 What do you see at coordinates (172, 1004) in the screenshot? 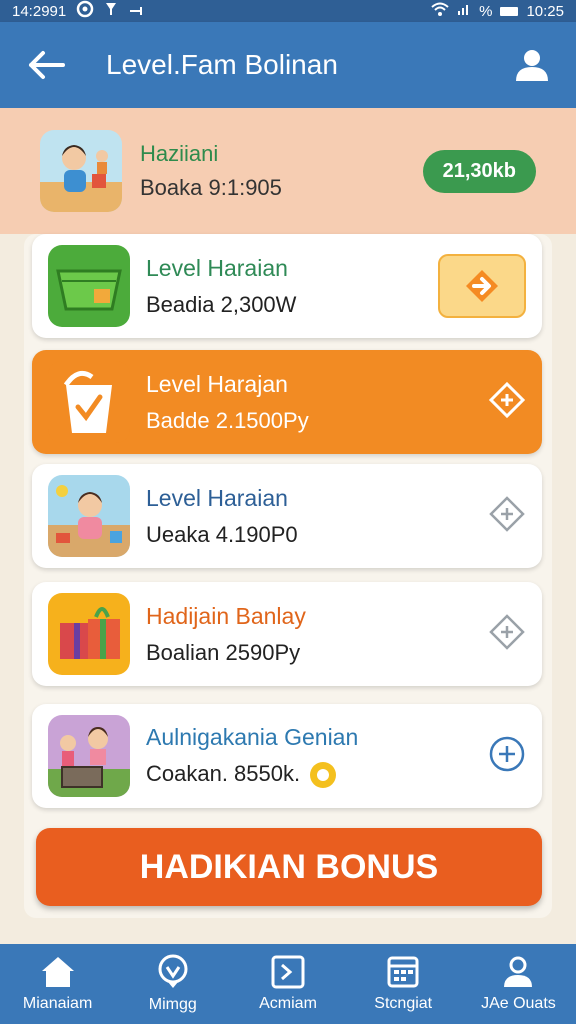
I see `nav-label: Mimgg` at bounding box center [172, 1004].